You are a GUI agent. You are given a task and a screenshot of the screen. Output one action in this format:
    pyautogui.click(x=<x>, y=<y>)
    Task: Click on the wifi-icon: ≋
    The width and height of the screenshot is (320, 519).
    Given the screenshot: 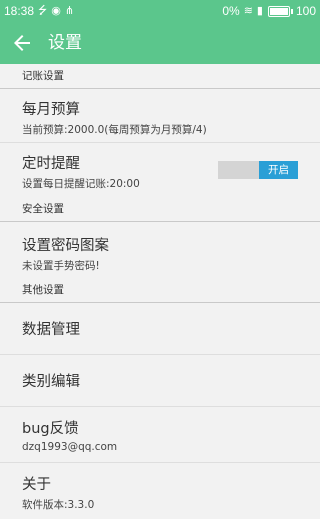 What is the action you would take?
    pyautogui.click(x=248, y=10)
    